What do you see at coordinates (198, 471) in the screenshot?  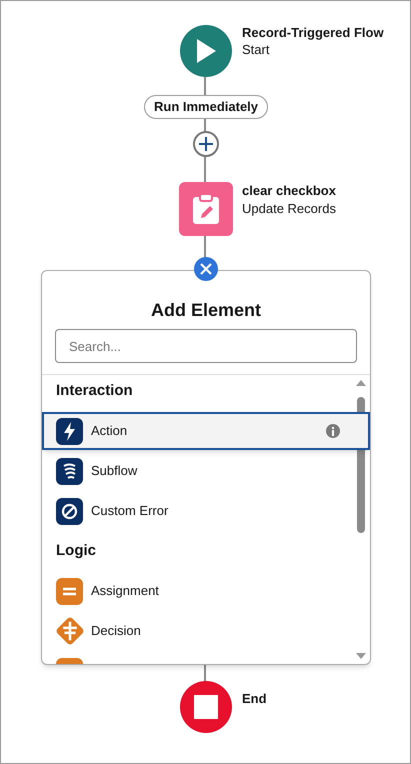 I see `element-option: Subflow` at bounding box center [198, 471].